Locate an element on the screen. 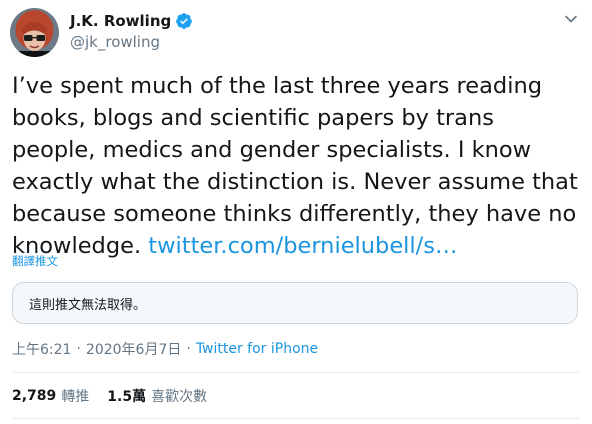 This screenshot has width=592, height=424. tweet-header: J.K. Rowling @jk_rowling is located at coordinates (296, 30).